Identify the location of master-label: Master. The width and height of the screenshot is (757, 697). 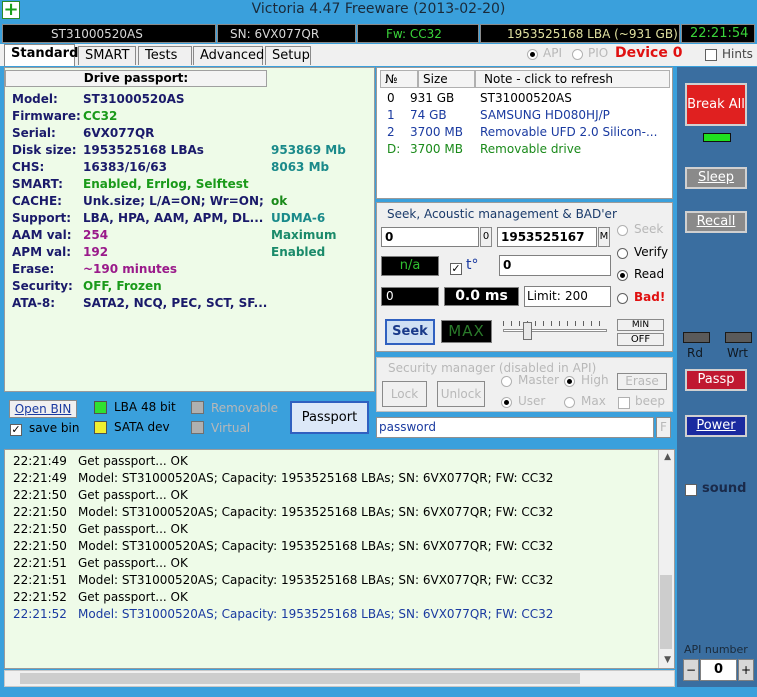
(538, 380).